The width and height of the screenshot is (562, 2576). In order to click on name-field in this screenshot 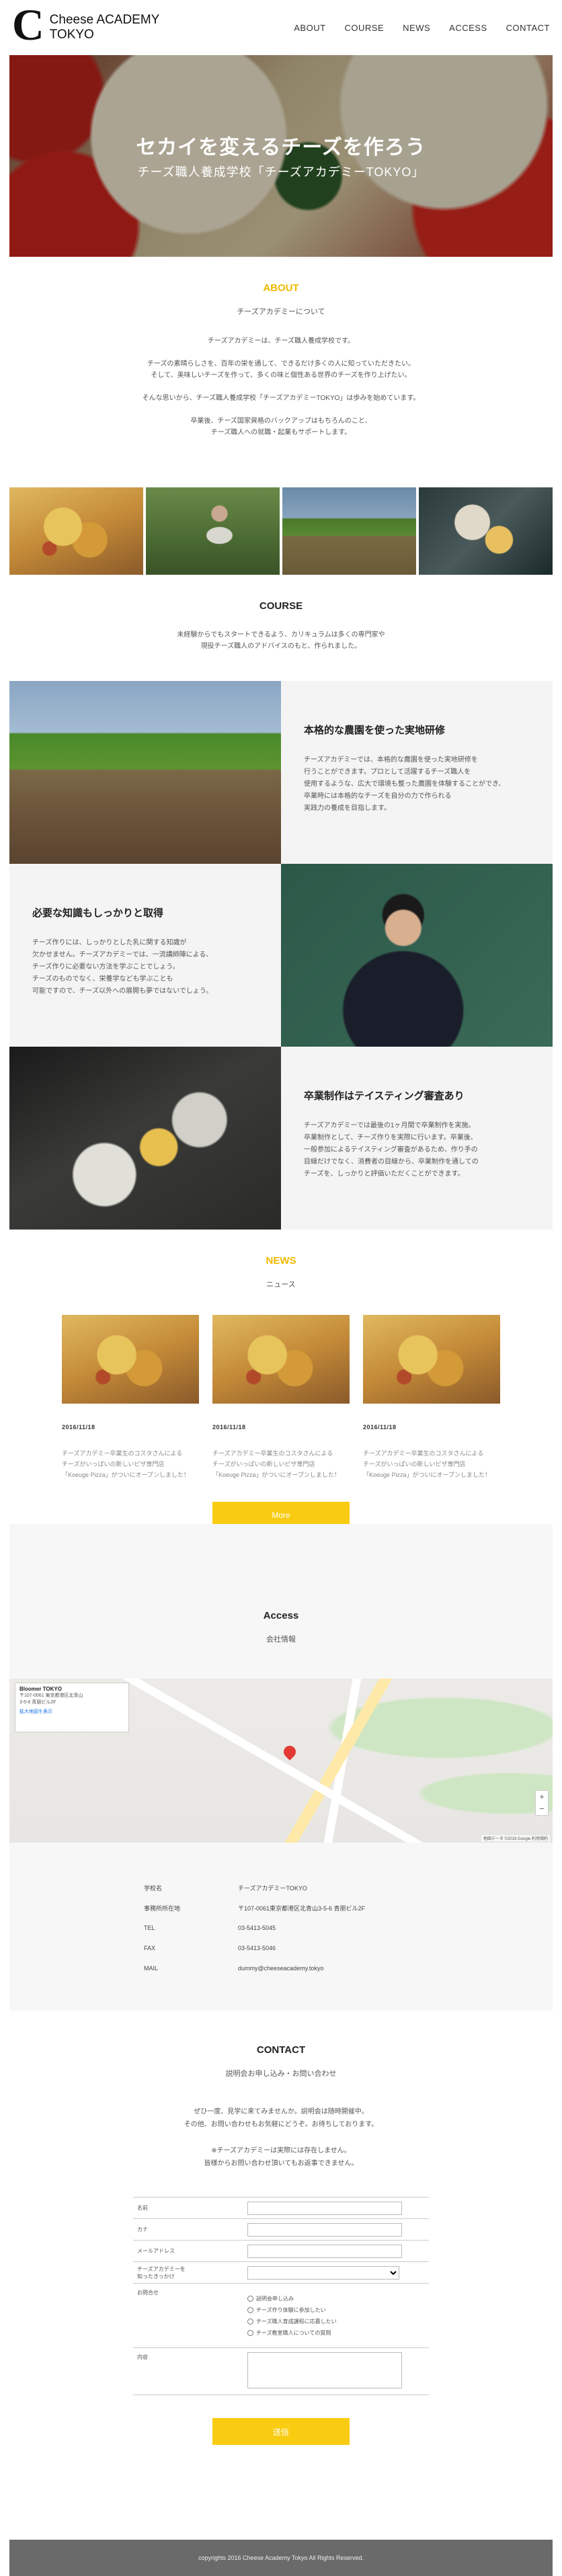, I will do `click(324, 2208)`.